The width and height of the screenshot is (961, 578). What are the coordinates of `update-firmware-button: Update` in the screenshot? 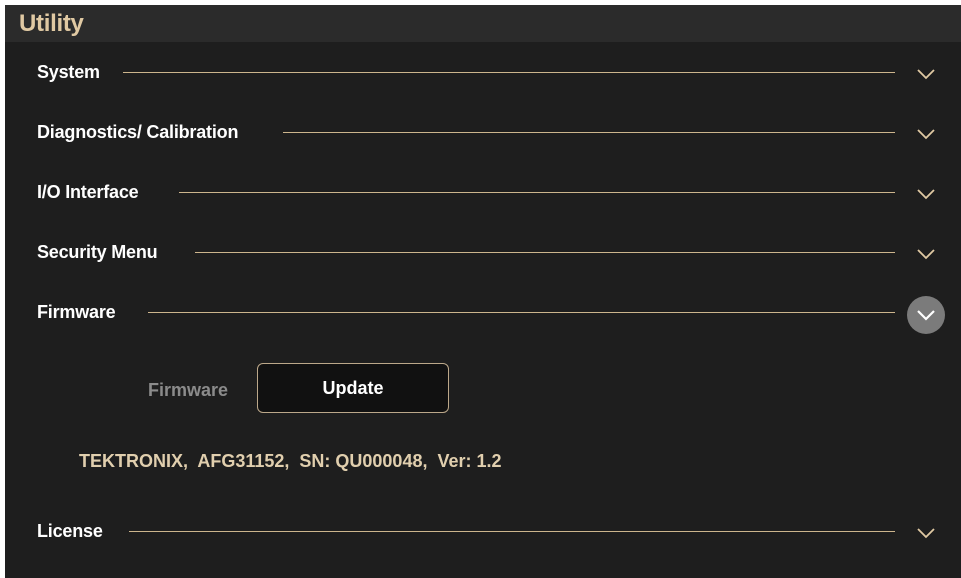 It's located at (353, 388).